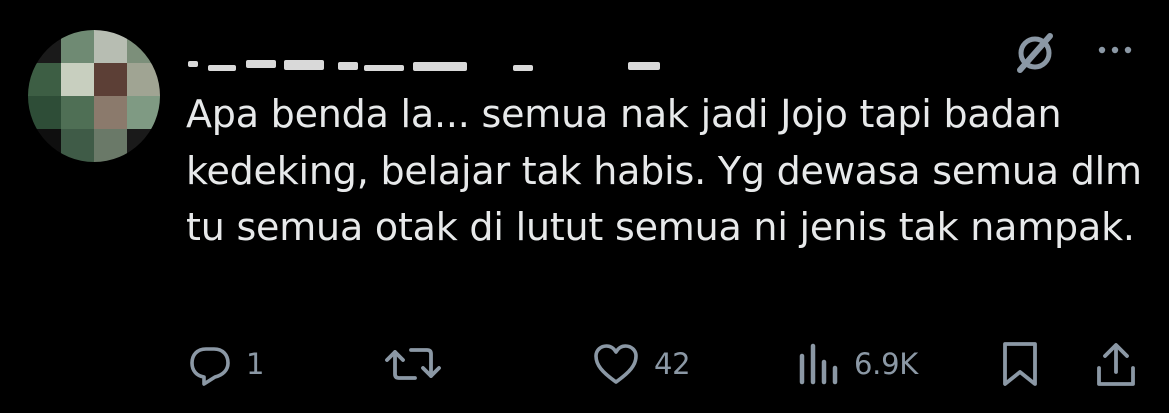 Image resolution: width=1169 pixels, height=413 pixels. Describe the element at coordinates (641, 364) in the screenshot. I see `like-button: 42` at that location.